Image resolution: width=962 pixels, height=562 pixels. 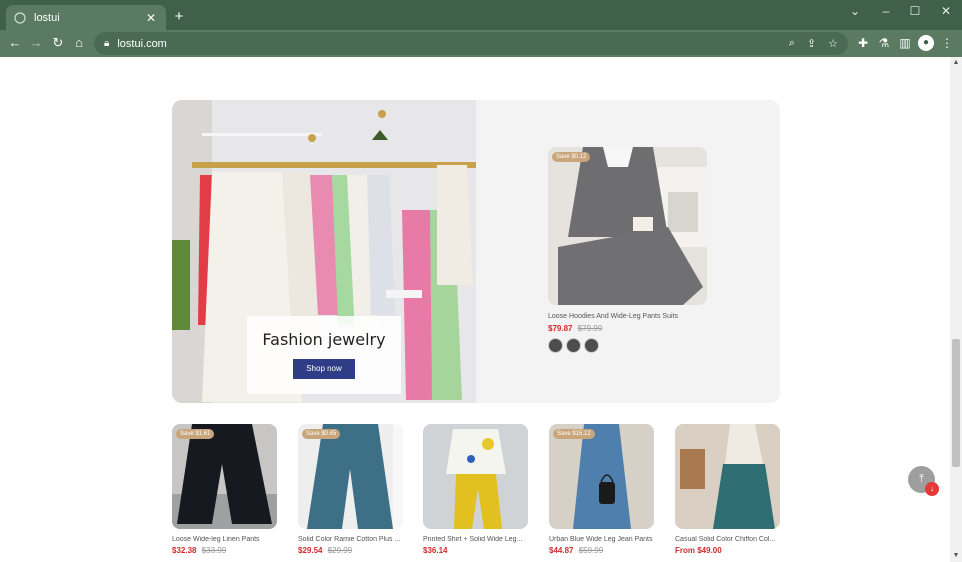 I want to click on maximize-icon: ☐, so click(x=915, y=11).